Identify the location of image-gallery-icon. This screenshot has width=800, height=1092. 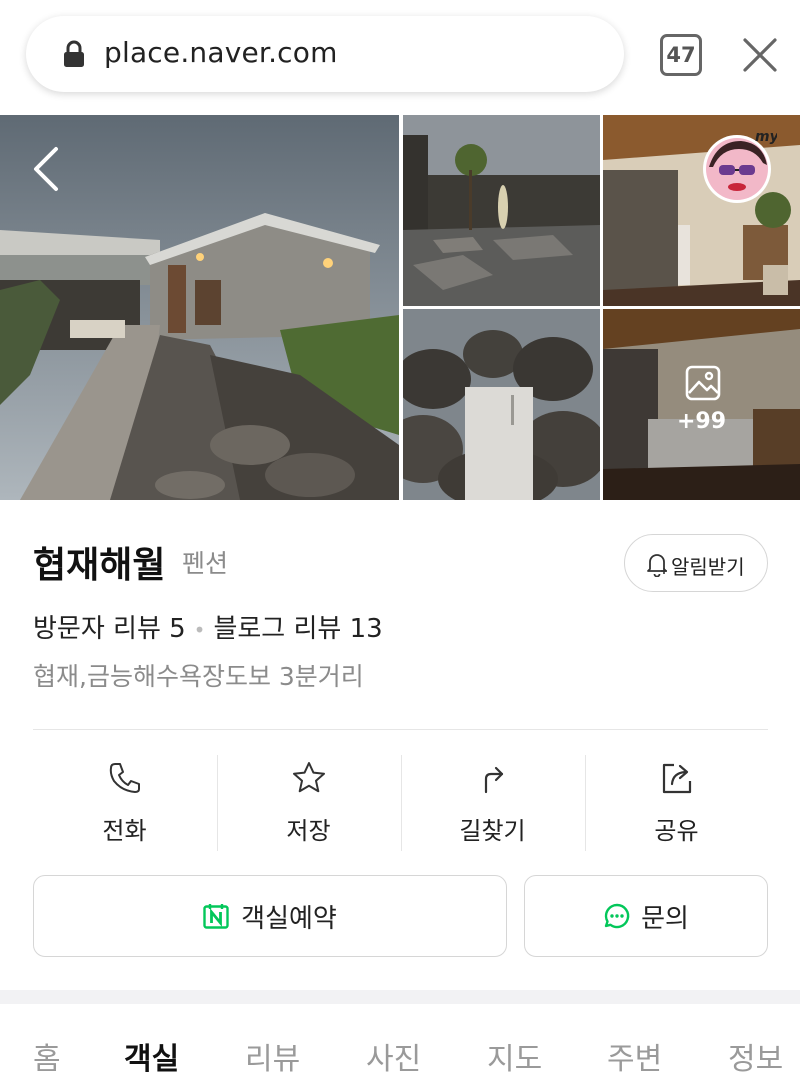
(703, 383).